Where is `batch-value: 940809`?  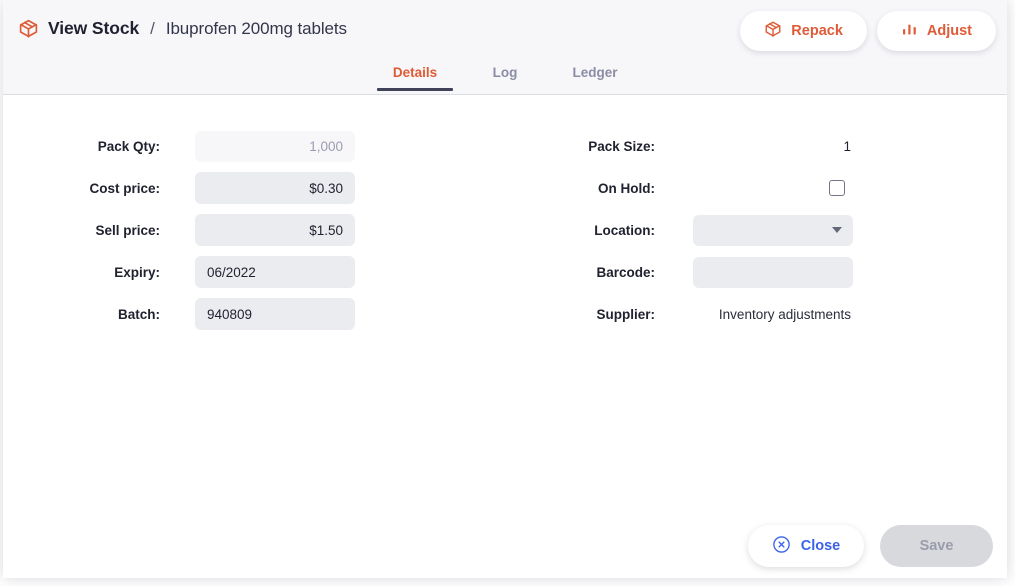 batch-value: 940809 is located at coordinates (230, 314).